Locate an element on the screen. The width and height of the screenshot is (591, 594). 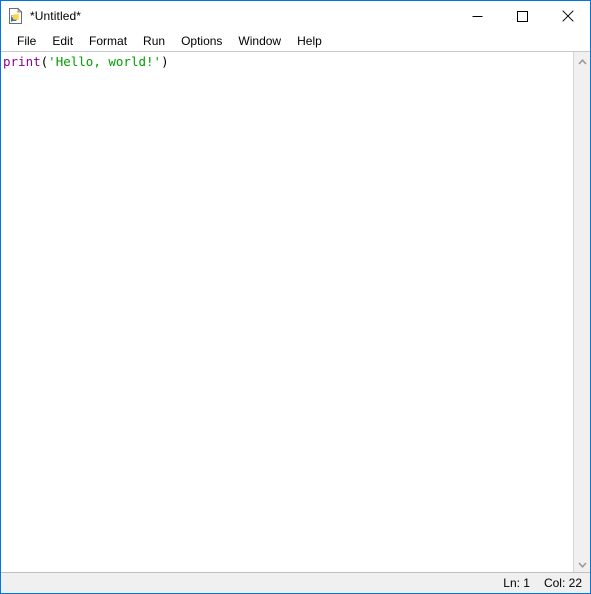
window-title: *Untitled* is located at coordinates (56, 16).